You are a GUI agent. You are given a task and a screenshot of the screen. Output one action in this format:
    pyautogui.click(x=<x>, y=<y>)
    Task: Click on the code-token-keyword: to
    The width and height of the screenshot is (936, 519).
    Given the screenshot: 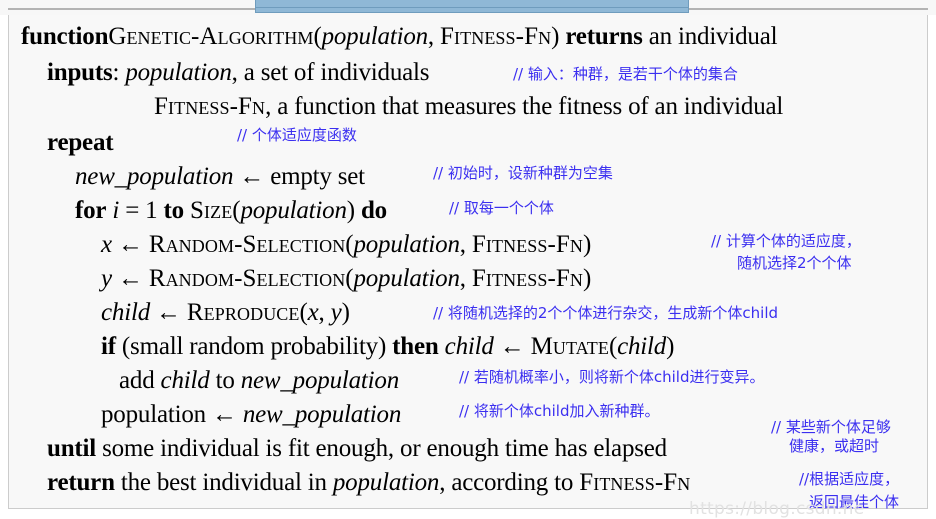 What is the action you would take?
    pyautogui.click(x=174, y=210)
    